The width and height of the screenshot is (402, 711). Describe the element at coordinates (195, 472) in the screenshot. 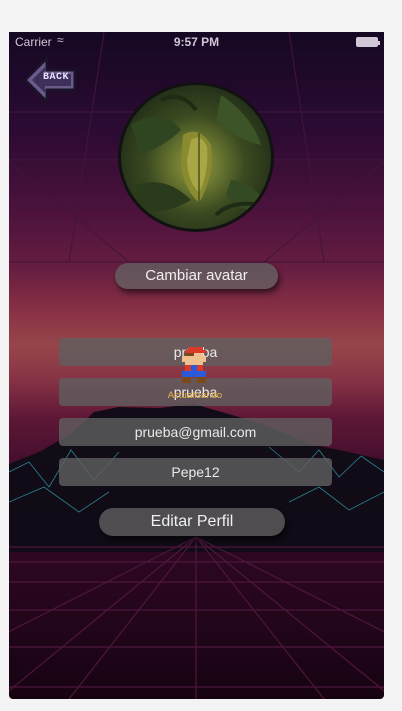

I see `username-field: Pepe12` at that location.